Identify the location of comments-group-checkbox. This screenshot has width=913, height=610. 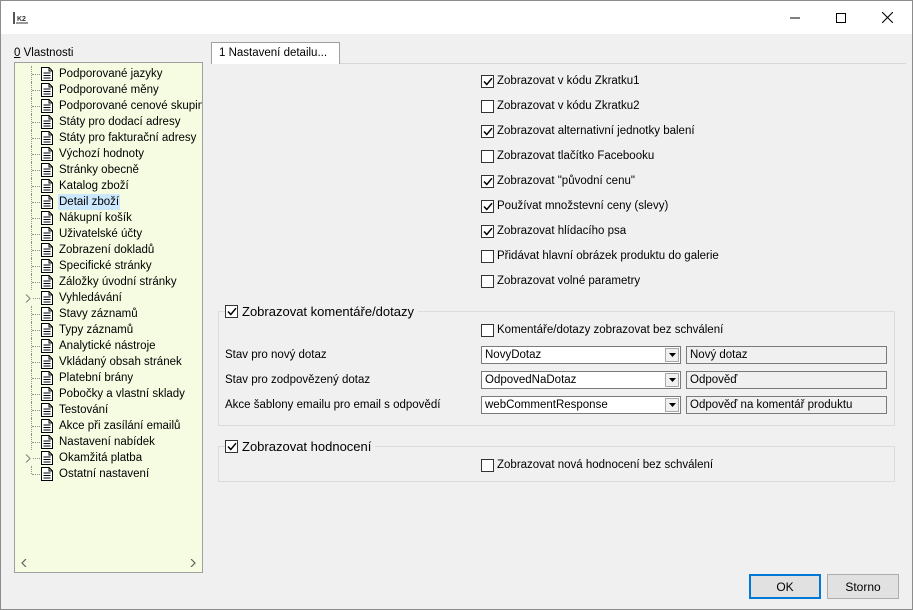
(231, 311).